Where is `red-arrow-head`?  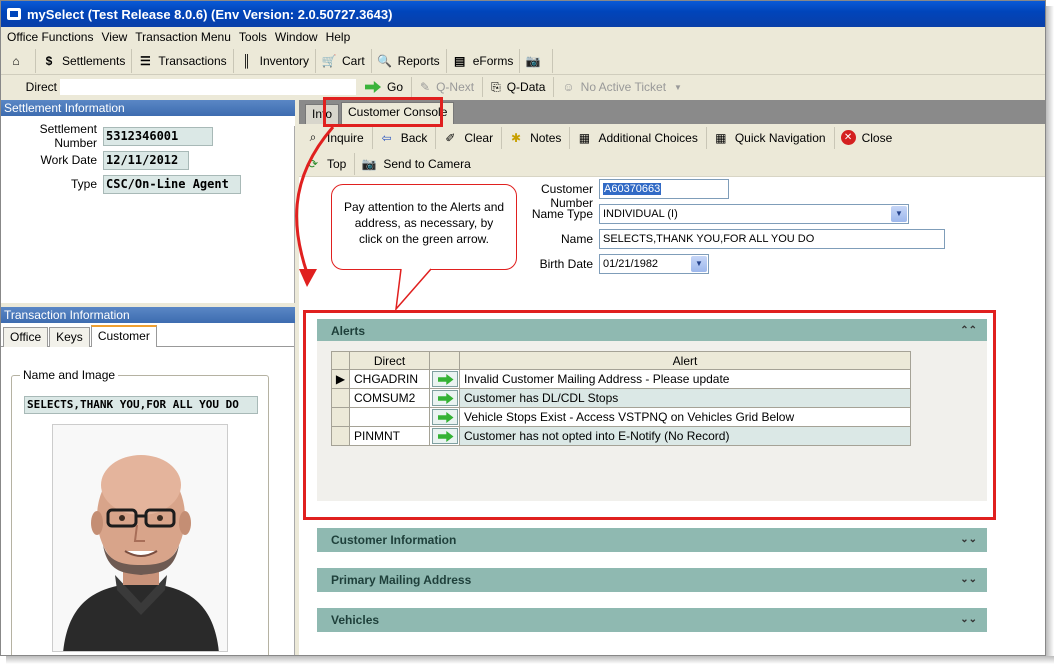
red-arrow-head is located at coordinates (308, 278).